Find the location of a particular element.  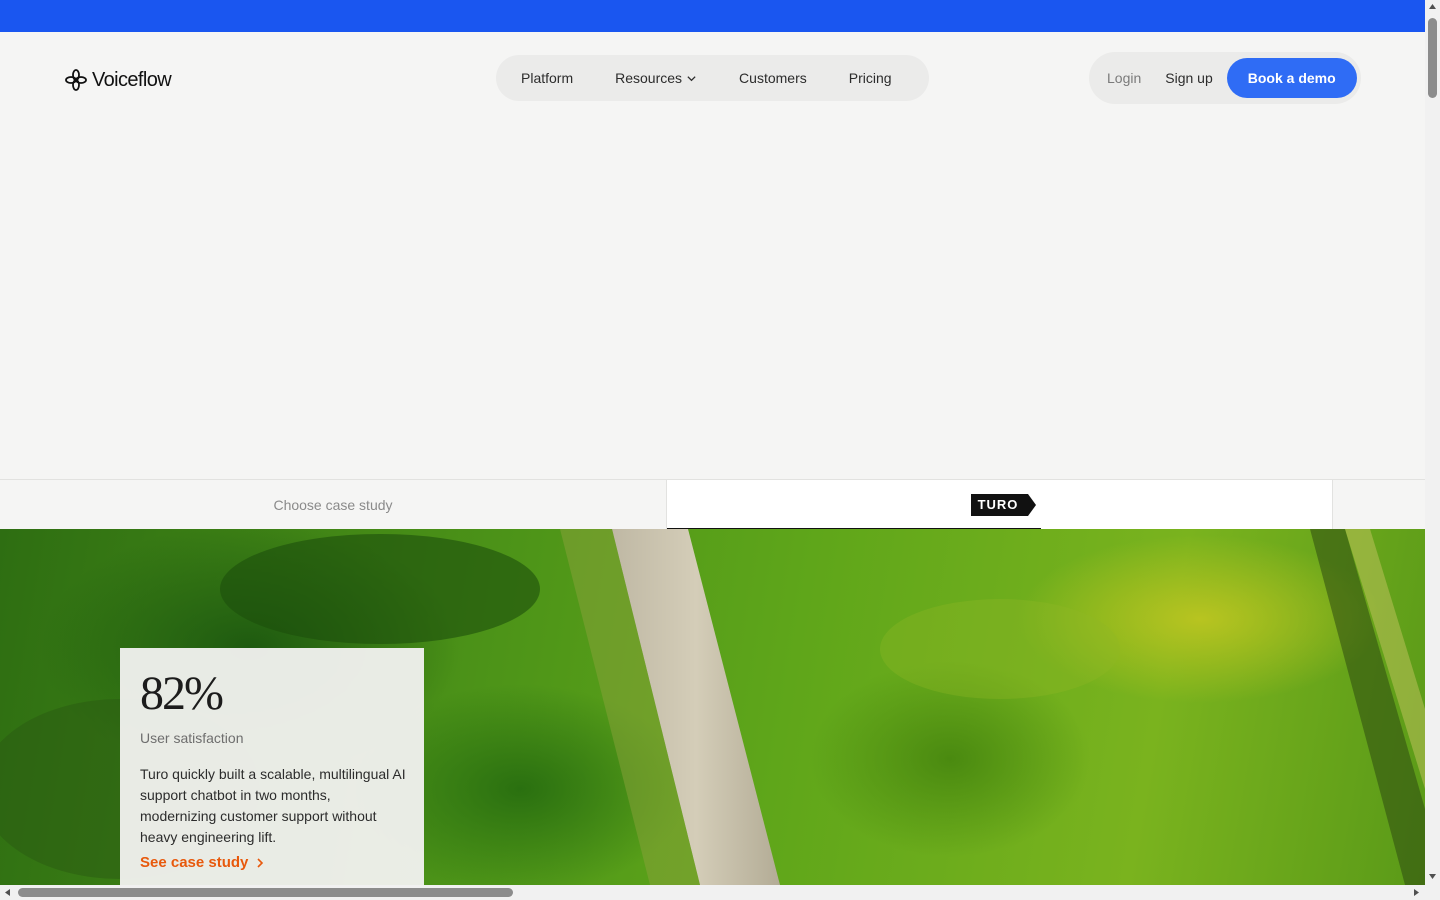

nav-platform-label: Platform is located at coordinates (547, 78).